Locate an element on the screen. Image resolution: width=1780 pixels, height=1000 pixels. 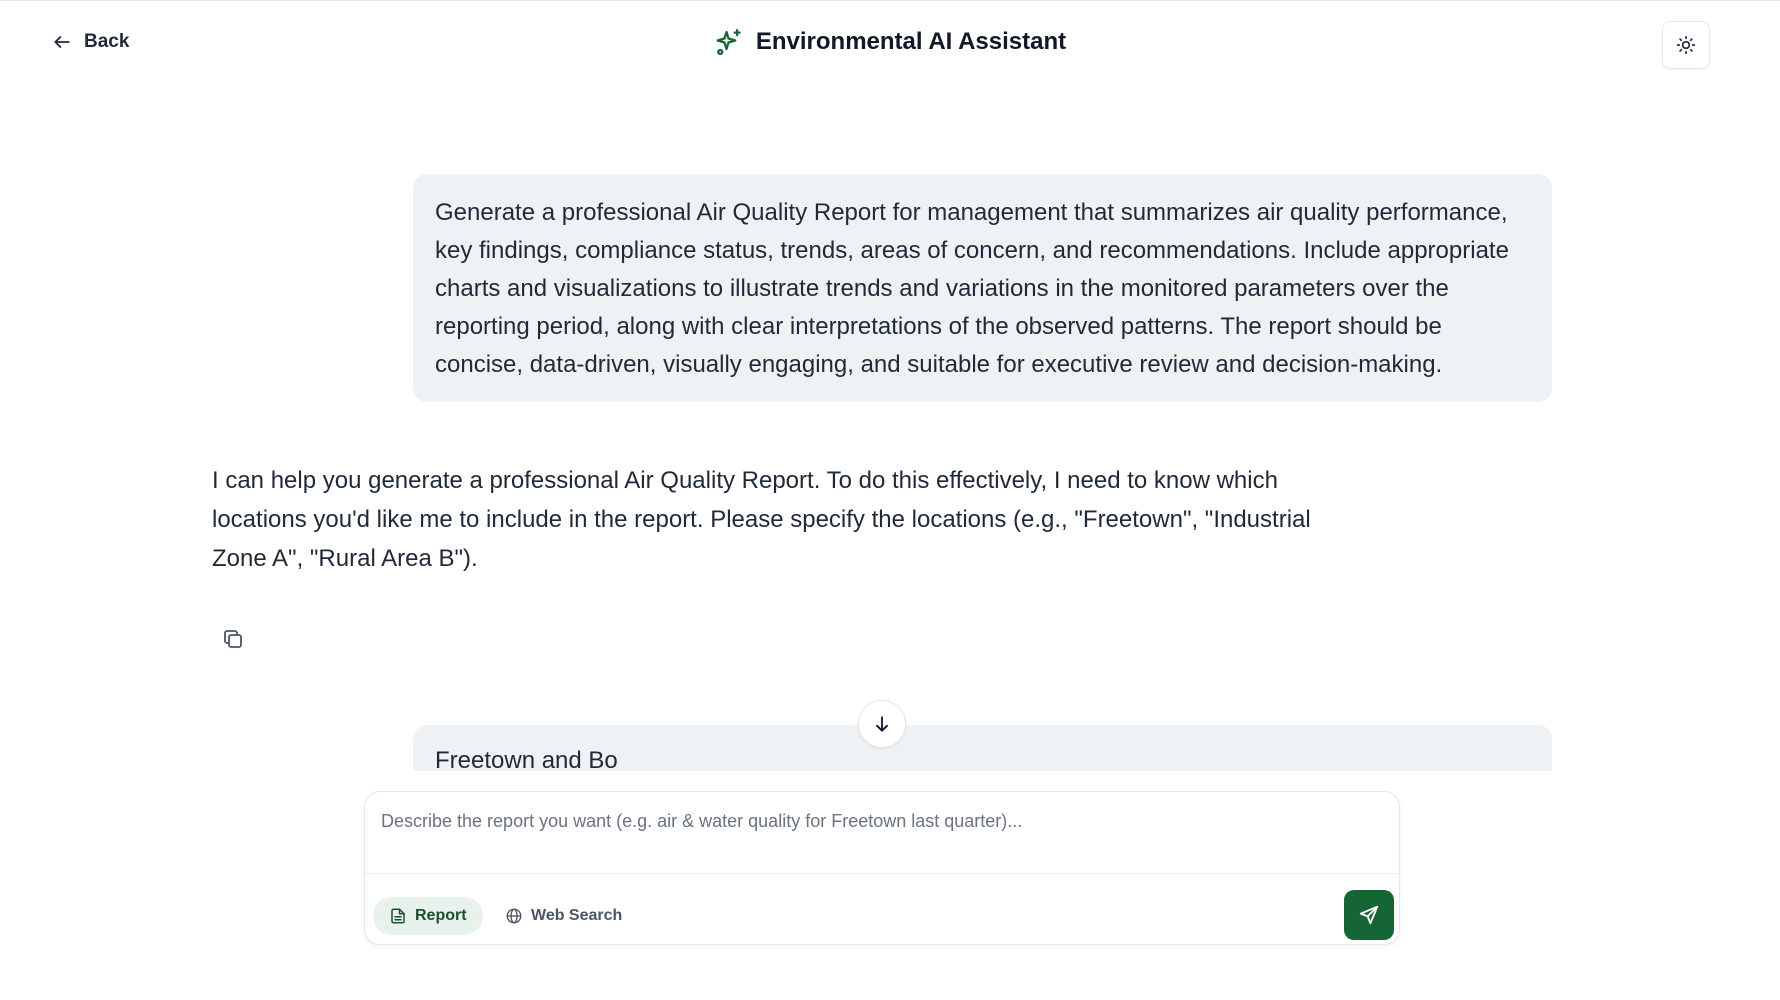
arrow-down-icon is located at coordinates (882, 724).